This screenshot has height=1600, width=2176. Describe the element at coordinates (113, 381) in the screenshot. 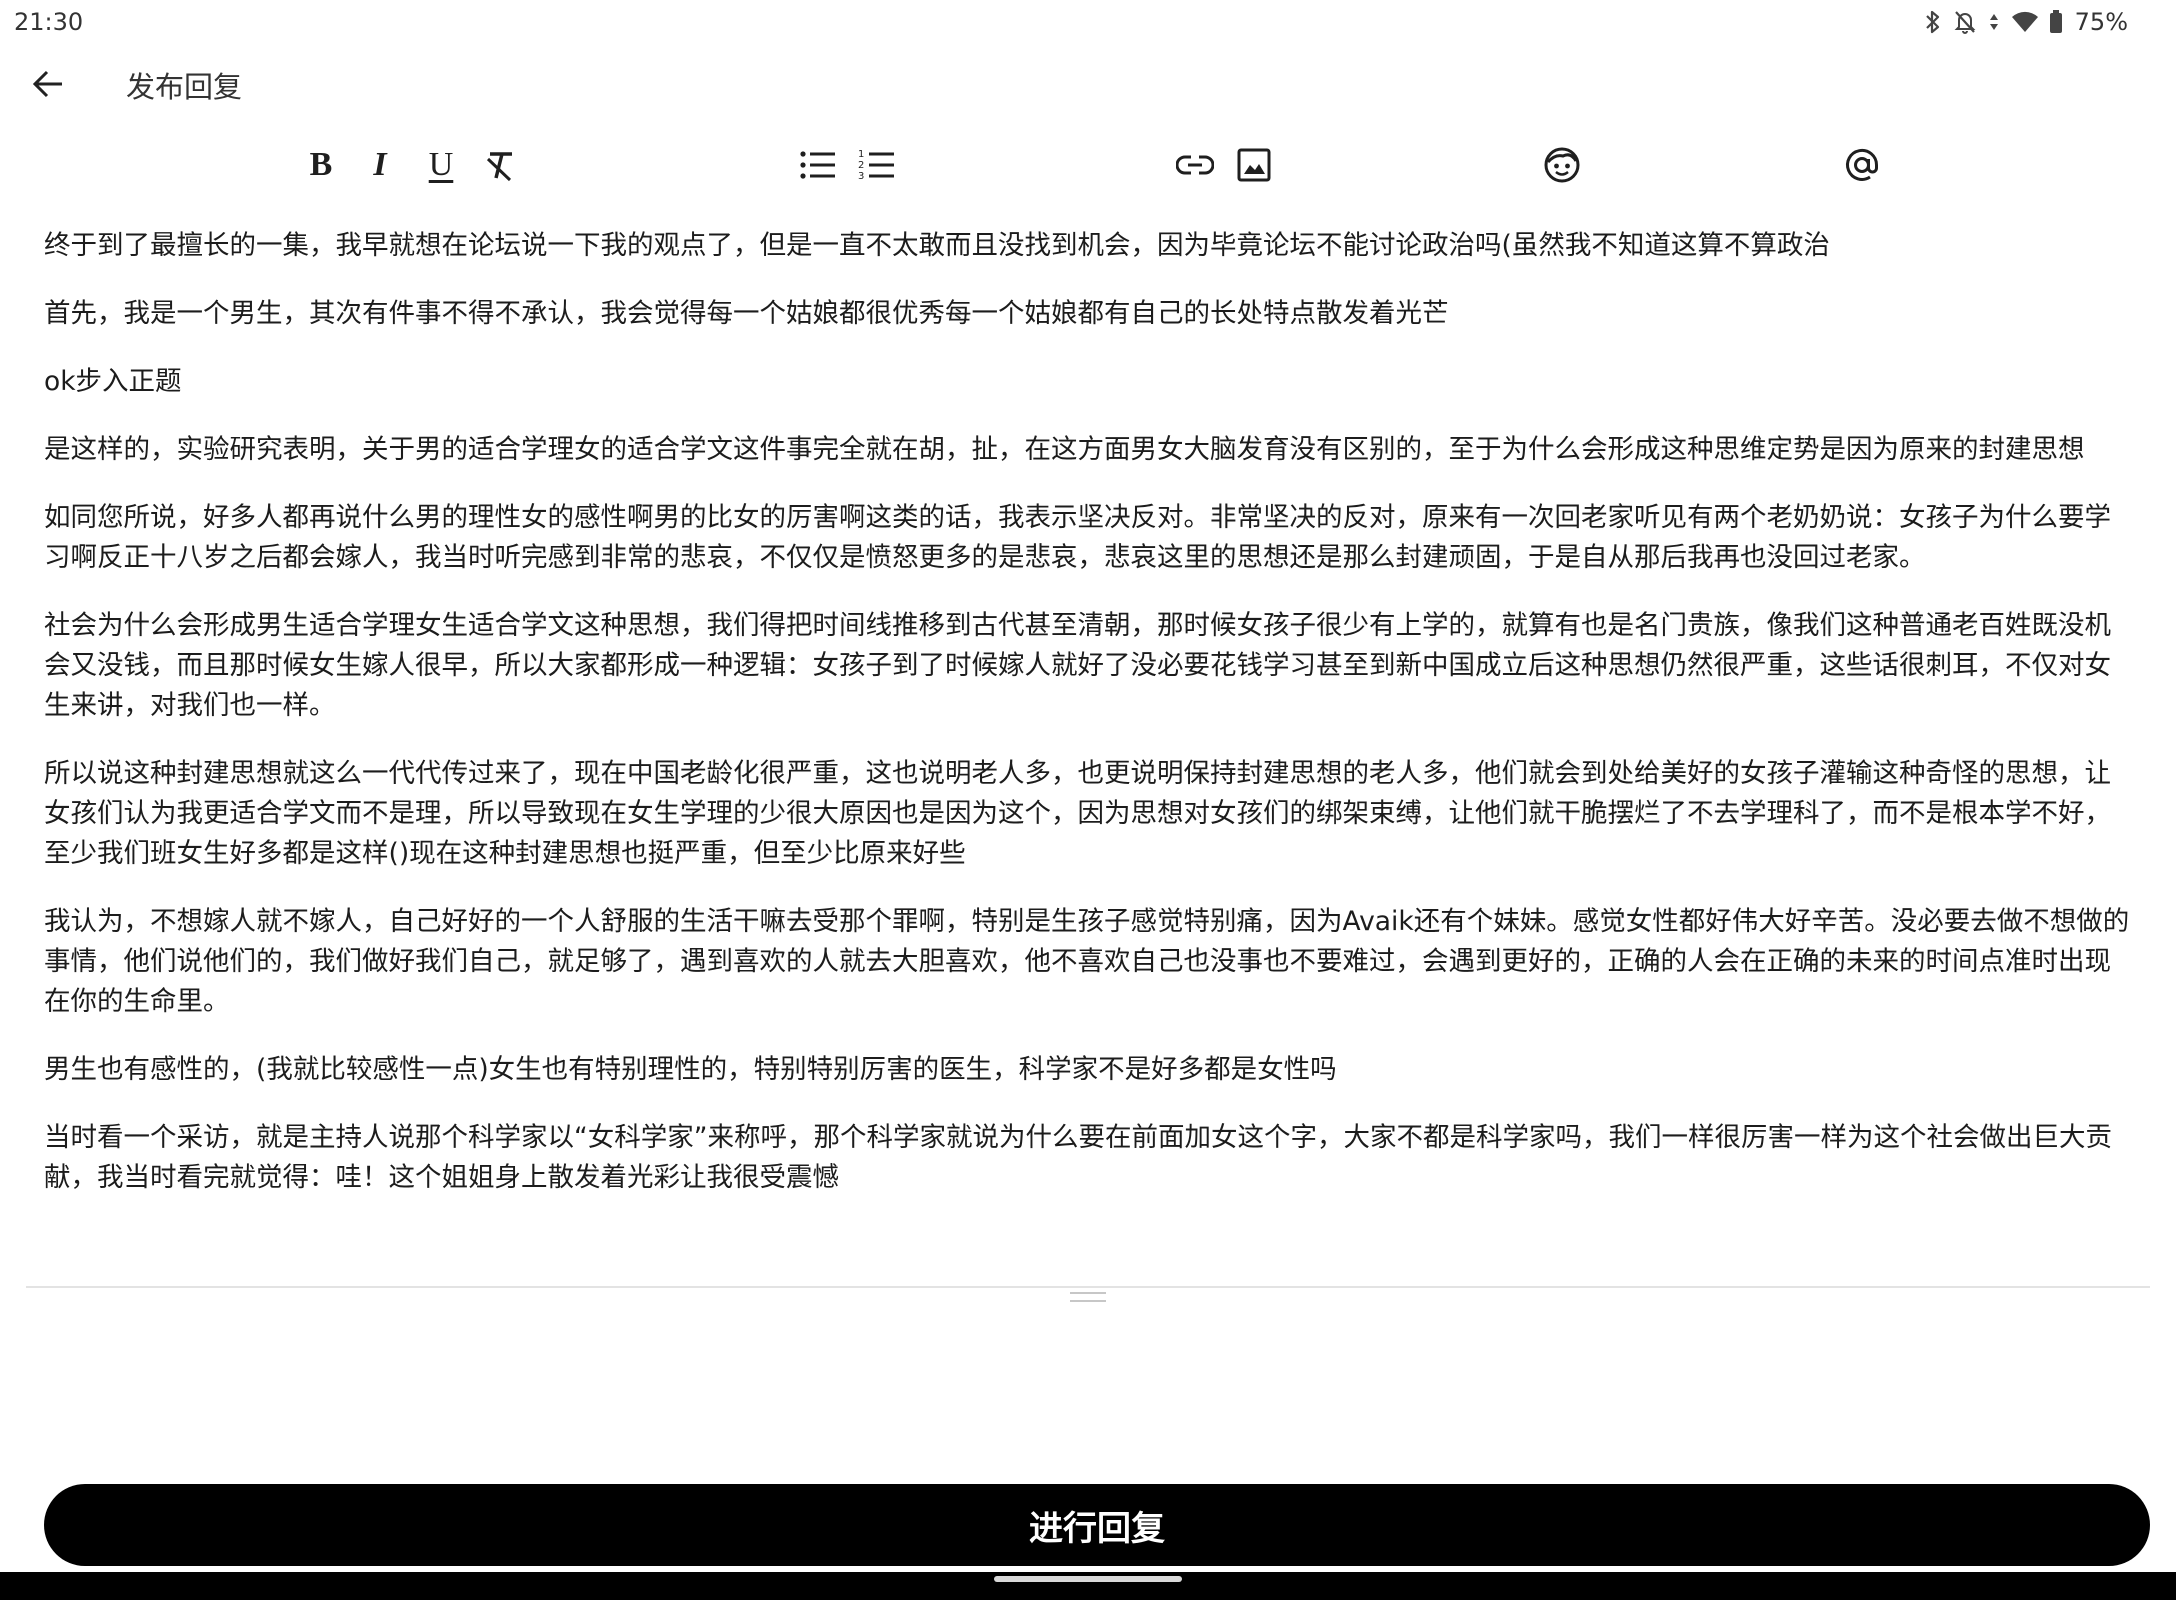

I see `editor-paragraph: ok步入正题` at that location.